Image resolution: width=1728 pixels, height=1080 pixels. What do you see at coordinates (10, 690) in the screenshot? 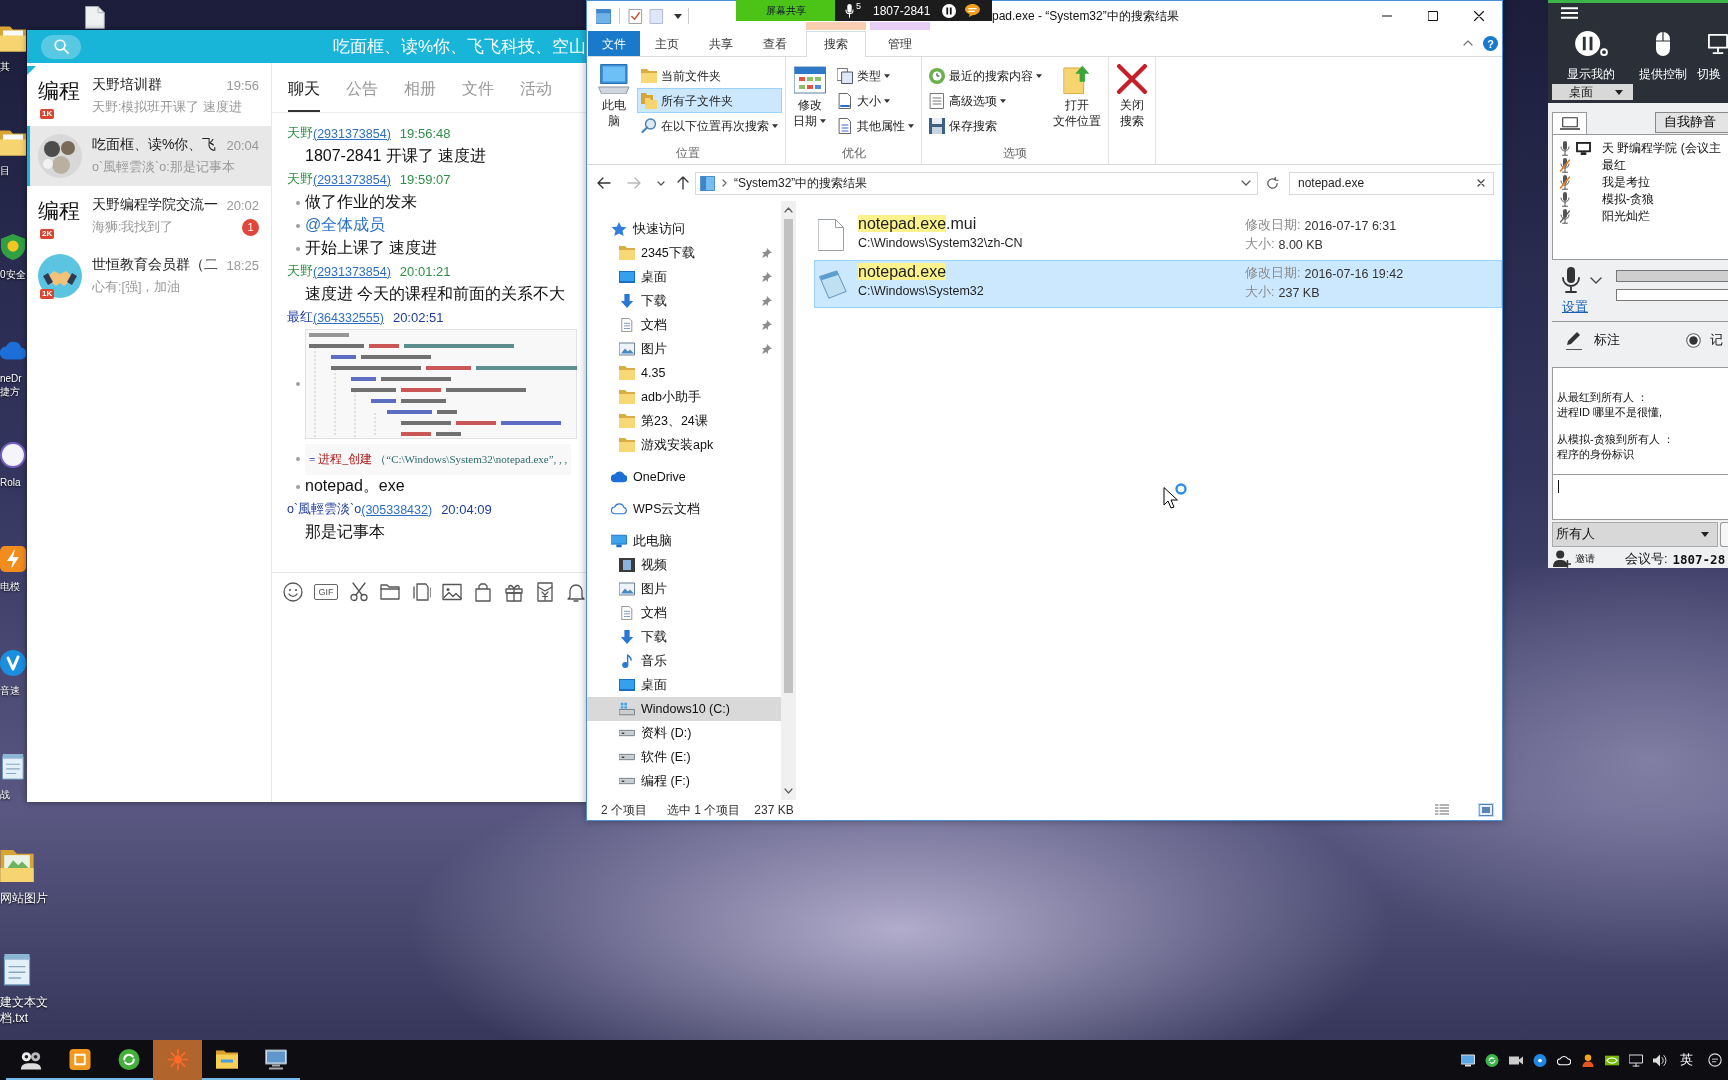
I see `desktop-icon-label: 音速` at bounding box center [10, 690].